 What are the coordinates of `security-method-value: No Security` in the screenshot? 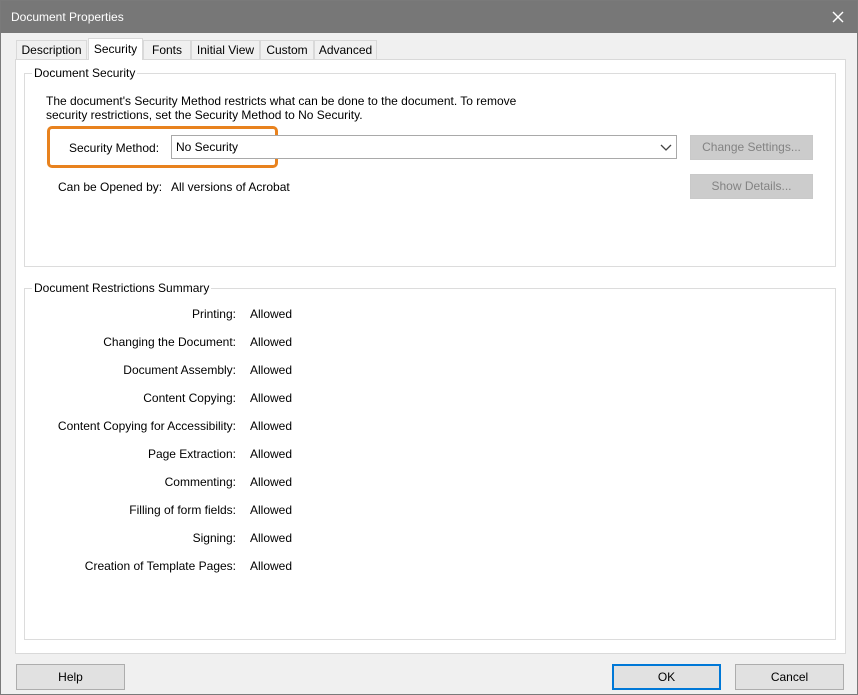 It's located at (207, 147).